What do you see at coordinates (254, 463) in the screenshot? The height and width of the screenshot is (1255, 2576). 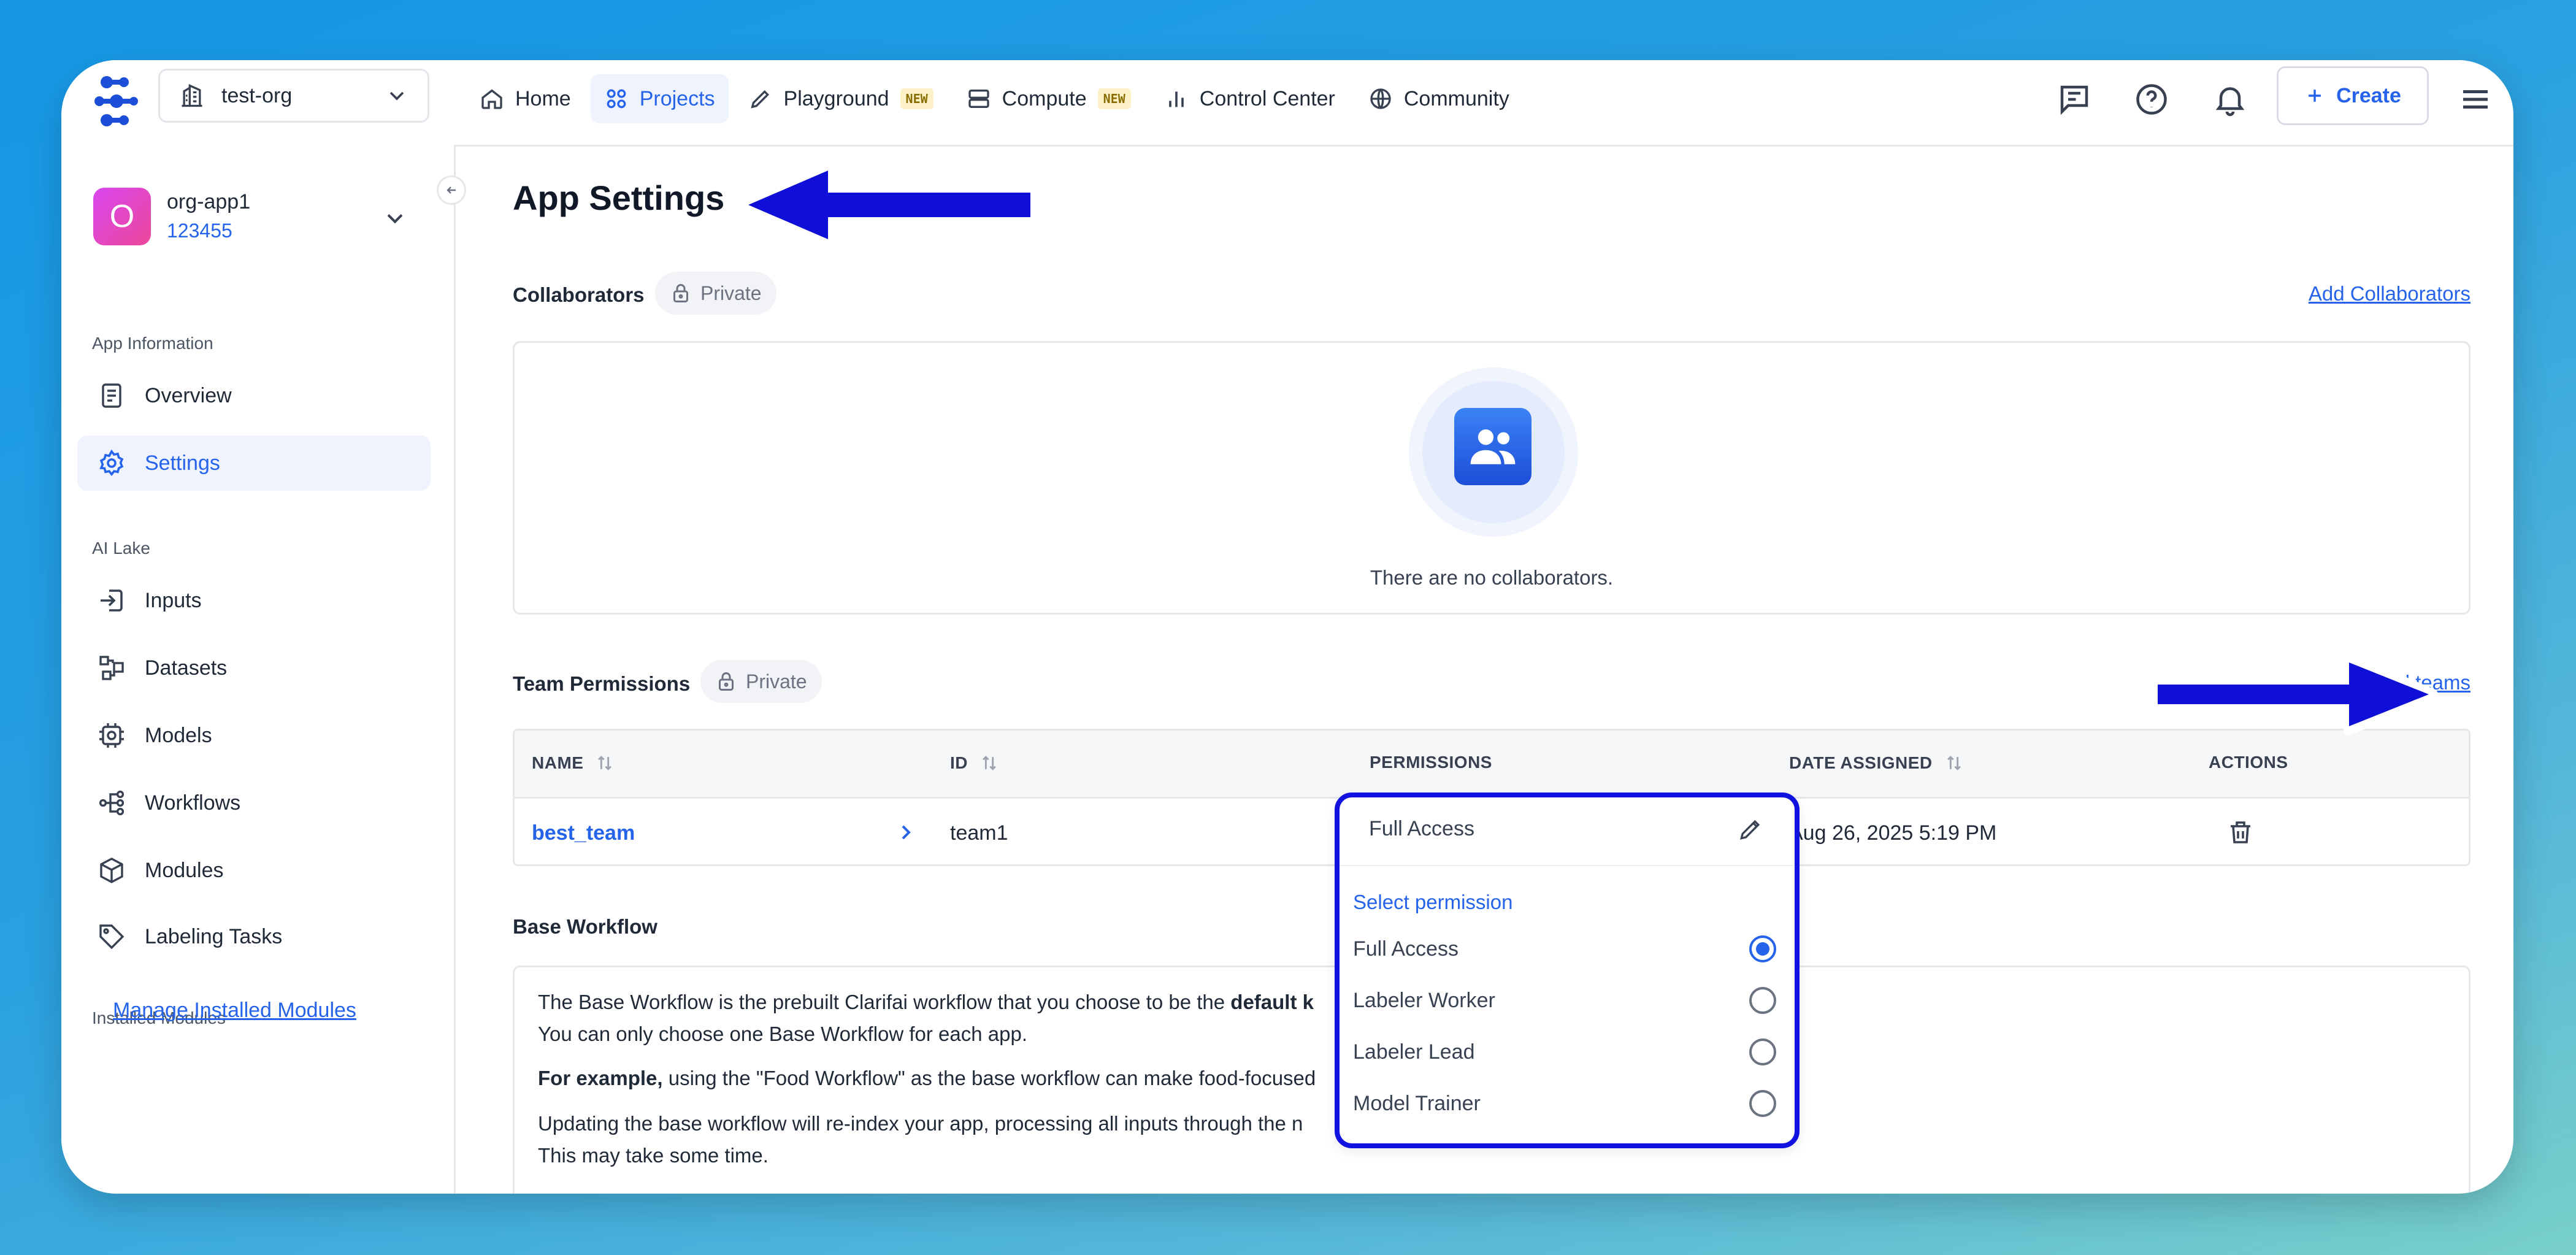 I see `sidebar-item-settings: Settings` at bounding box center [254, 463].